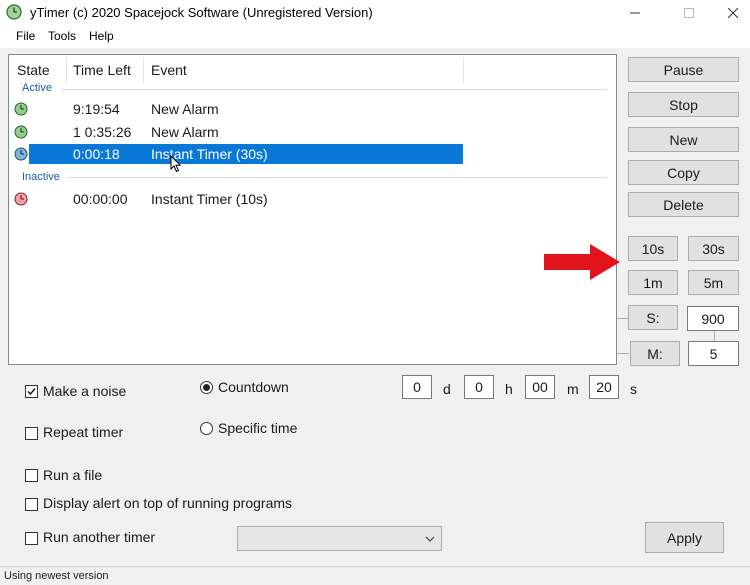 The height and width of the screenshot is (585, 750). I want to click on run-another-timer-checkbox, so click(31, 538).